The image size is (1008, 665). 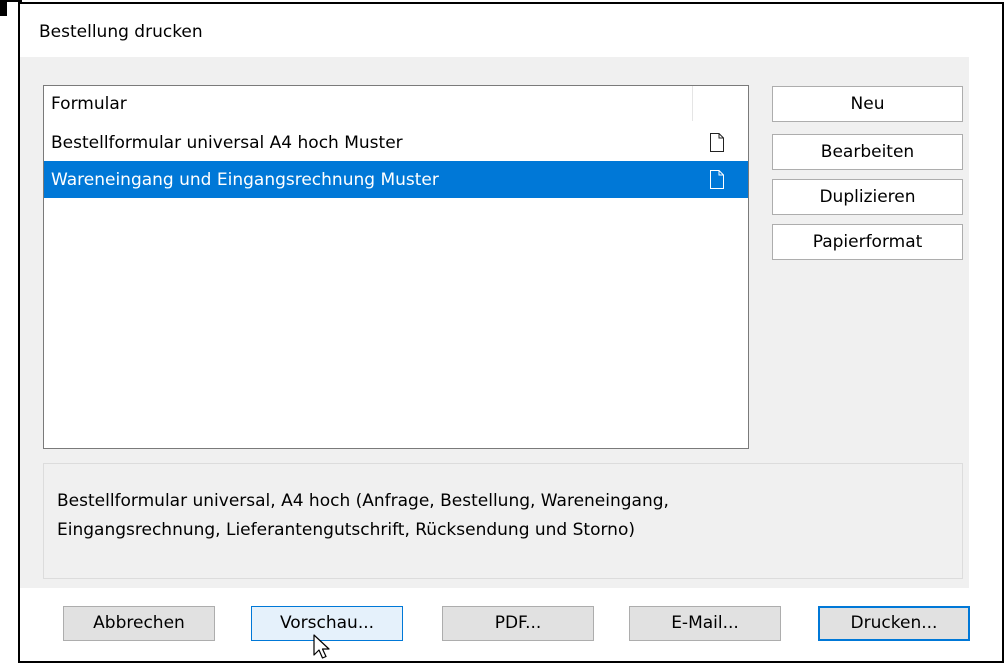 What do you see at coordinates (321, 646) in the screenshot?
I see `mouse-cursor-icon` at bounding box center [321, 646].